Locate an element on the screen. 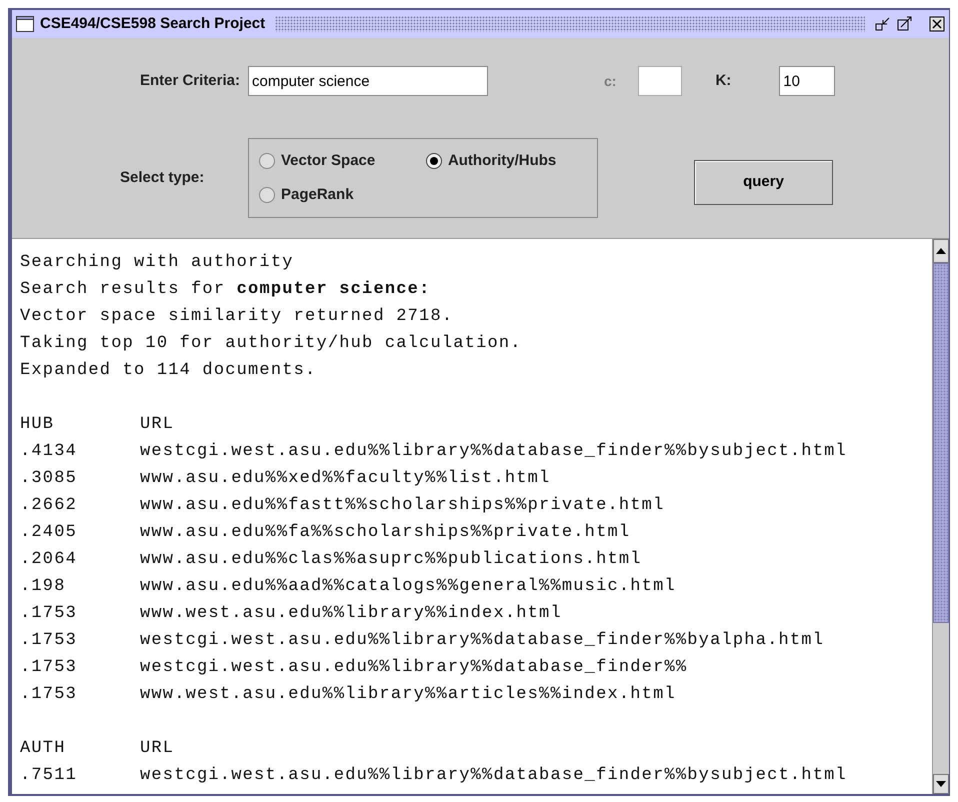 Image resolution: width=958 pixels, height=802 pixels. window-title: CSE494/CSE598 Search Project is located at coordinates (153, 24).